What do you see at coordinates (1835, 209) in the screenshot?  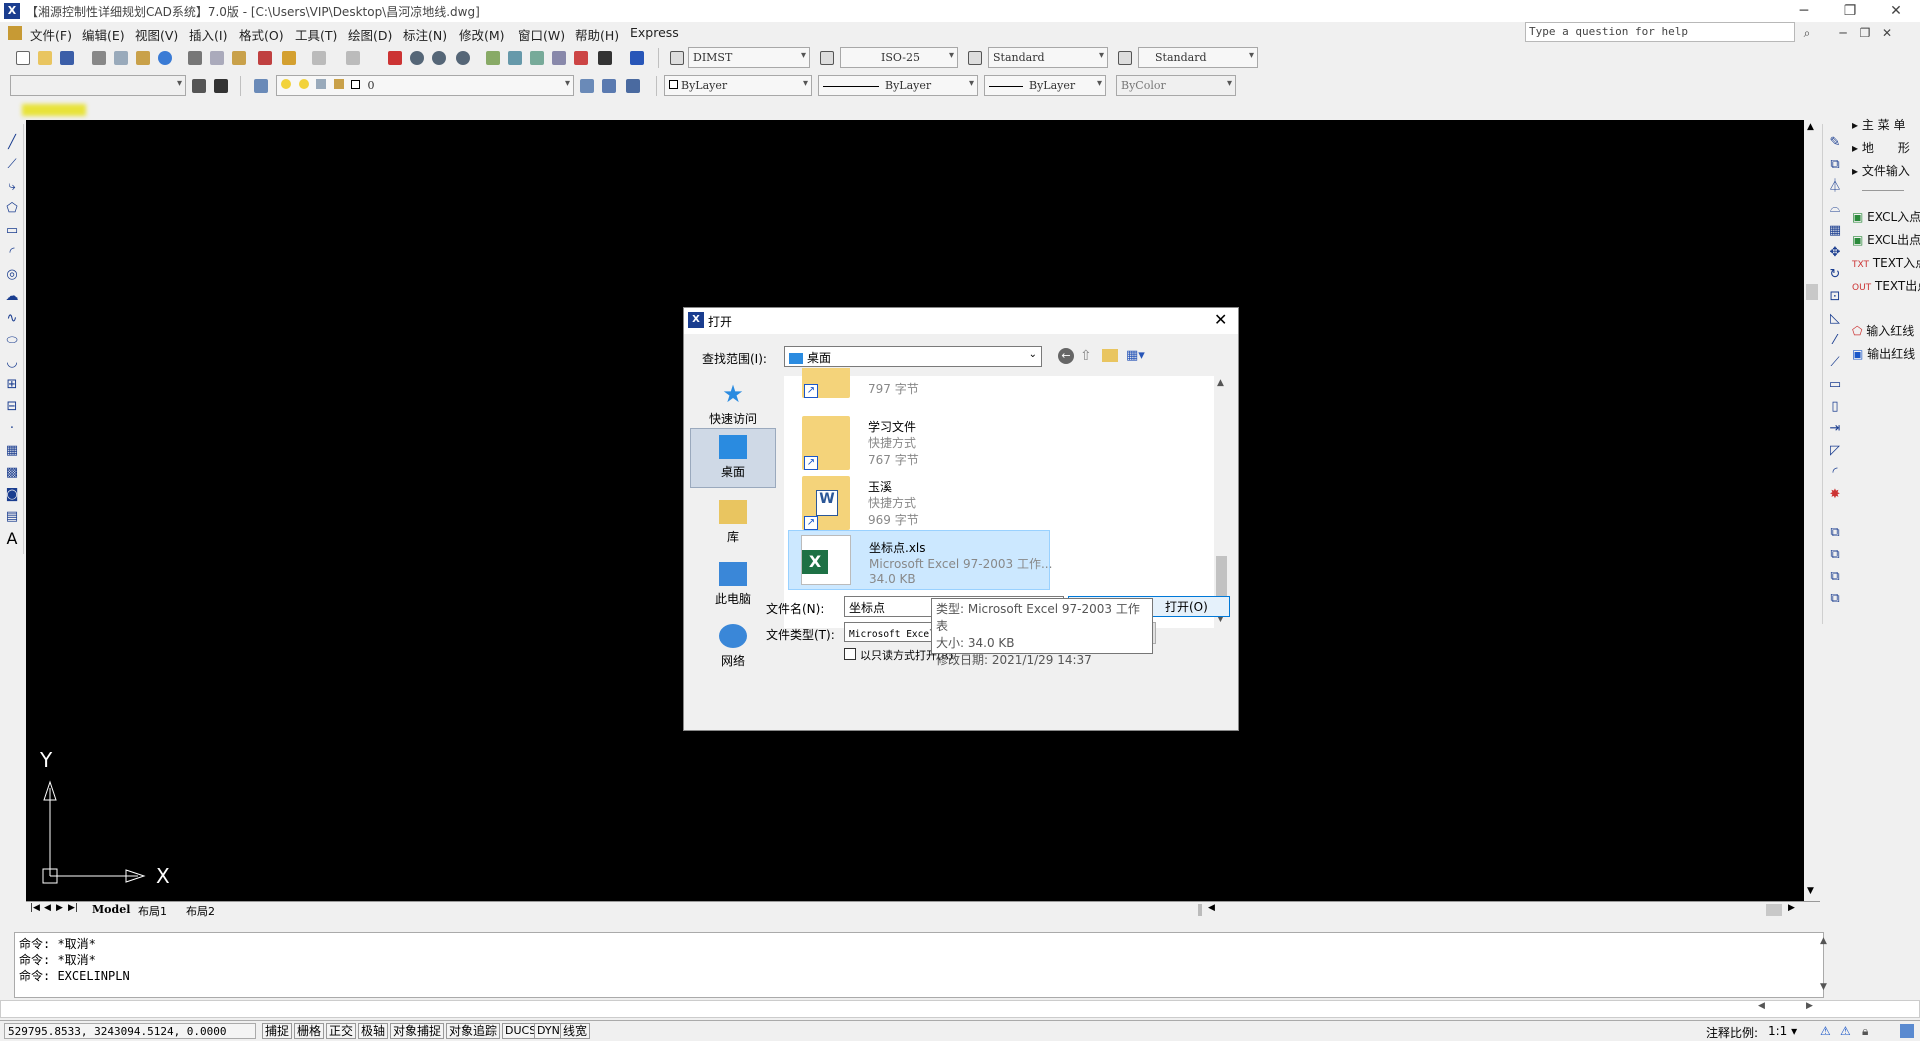 I see `offset-icon: ⌓` at bounding box center [1835, 209].